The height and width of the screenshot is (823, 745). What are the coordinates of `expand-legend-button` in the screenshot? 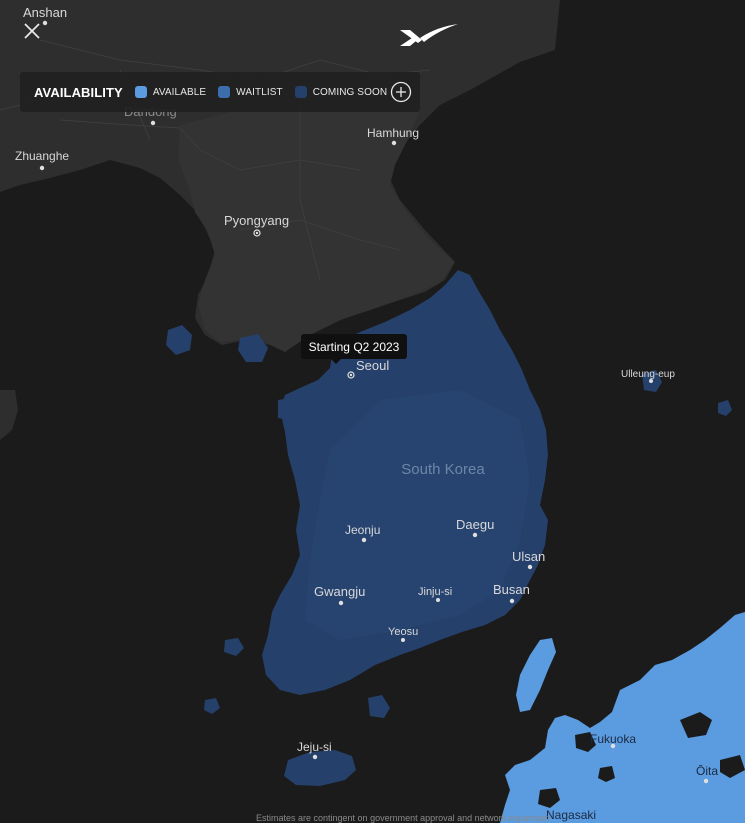 It's located at (401, 92).